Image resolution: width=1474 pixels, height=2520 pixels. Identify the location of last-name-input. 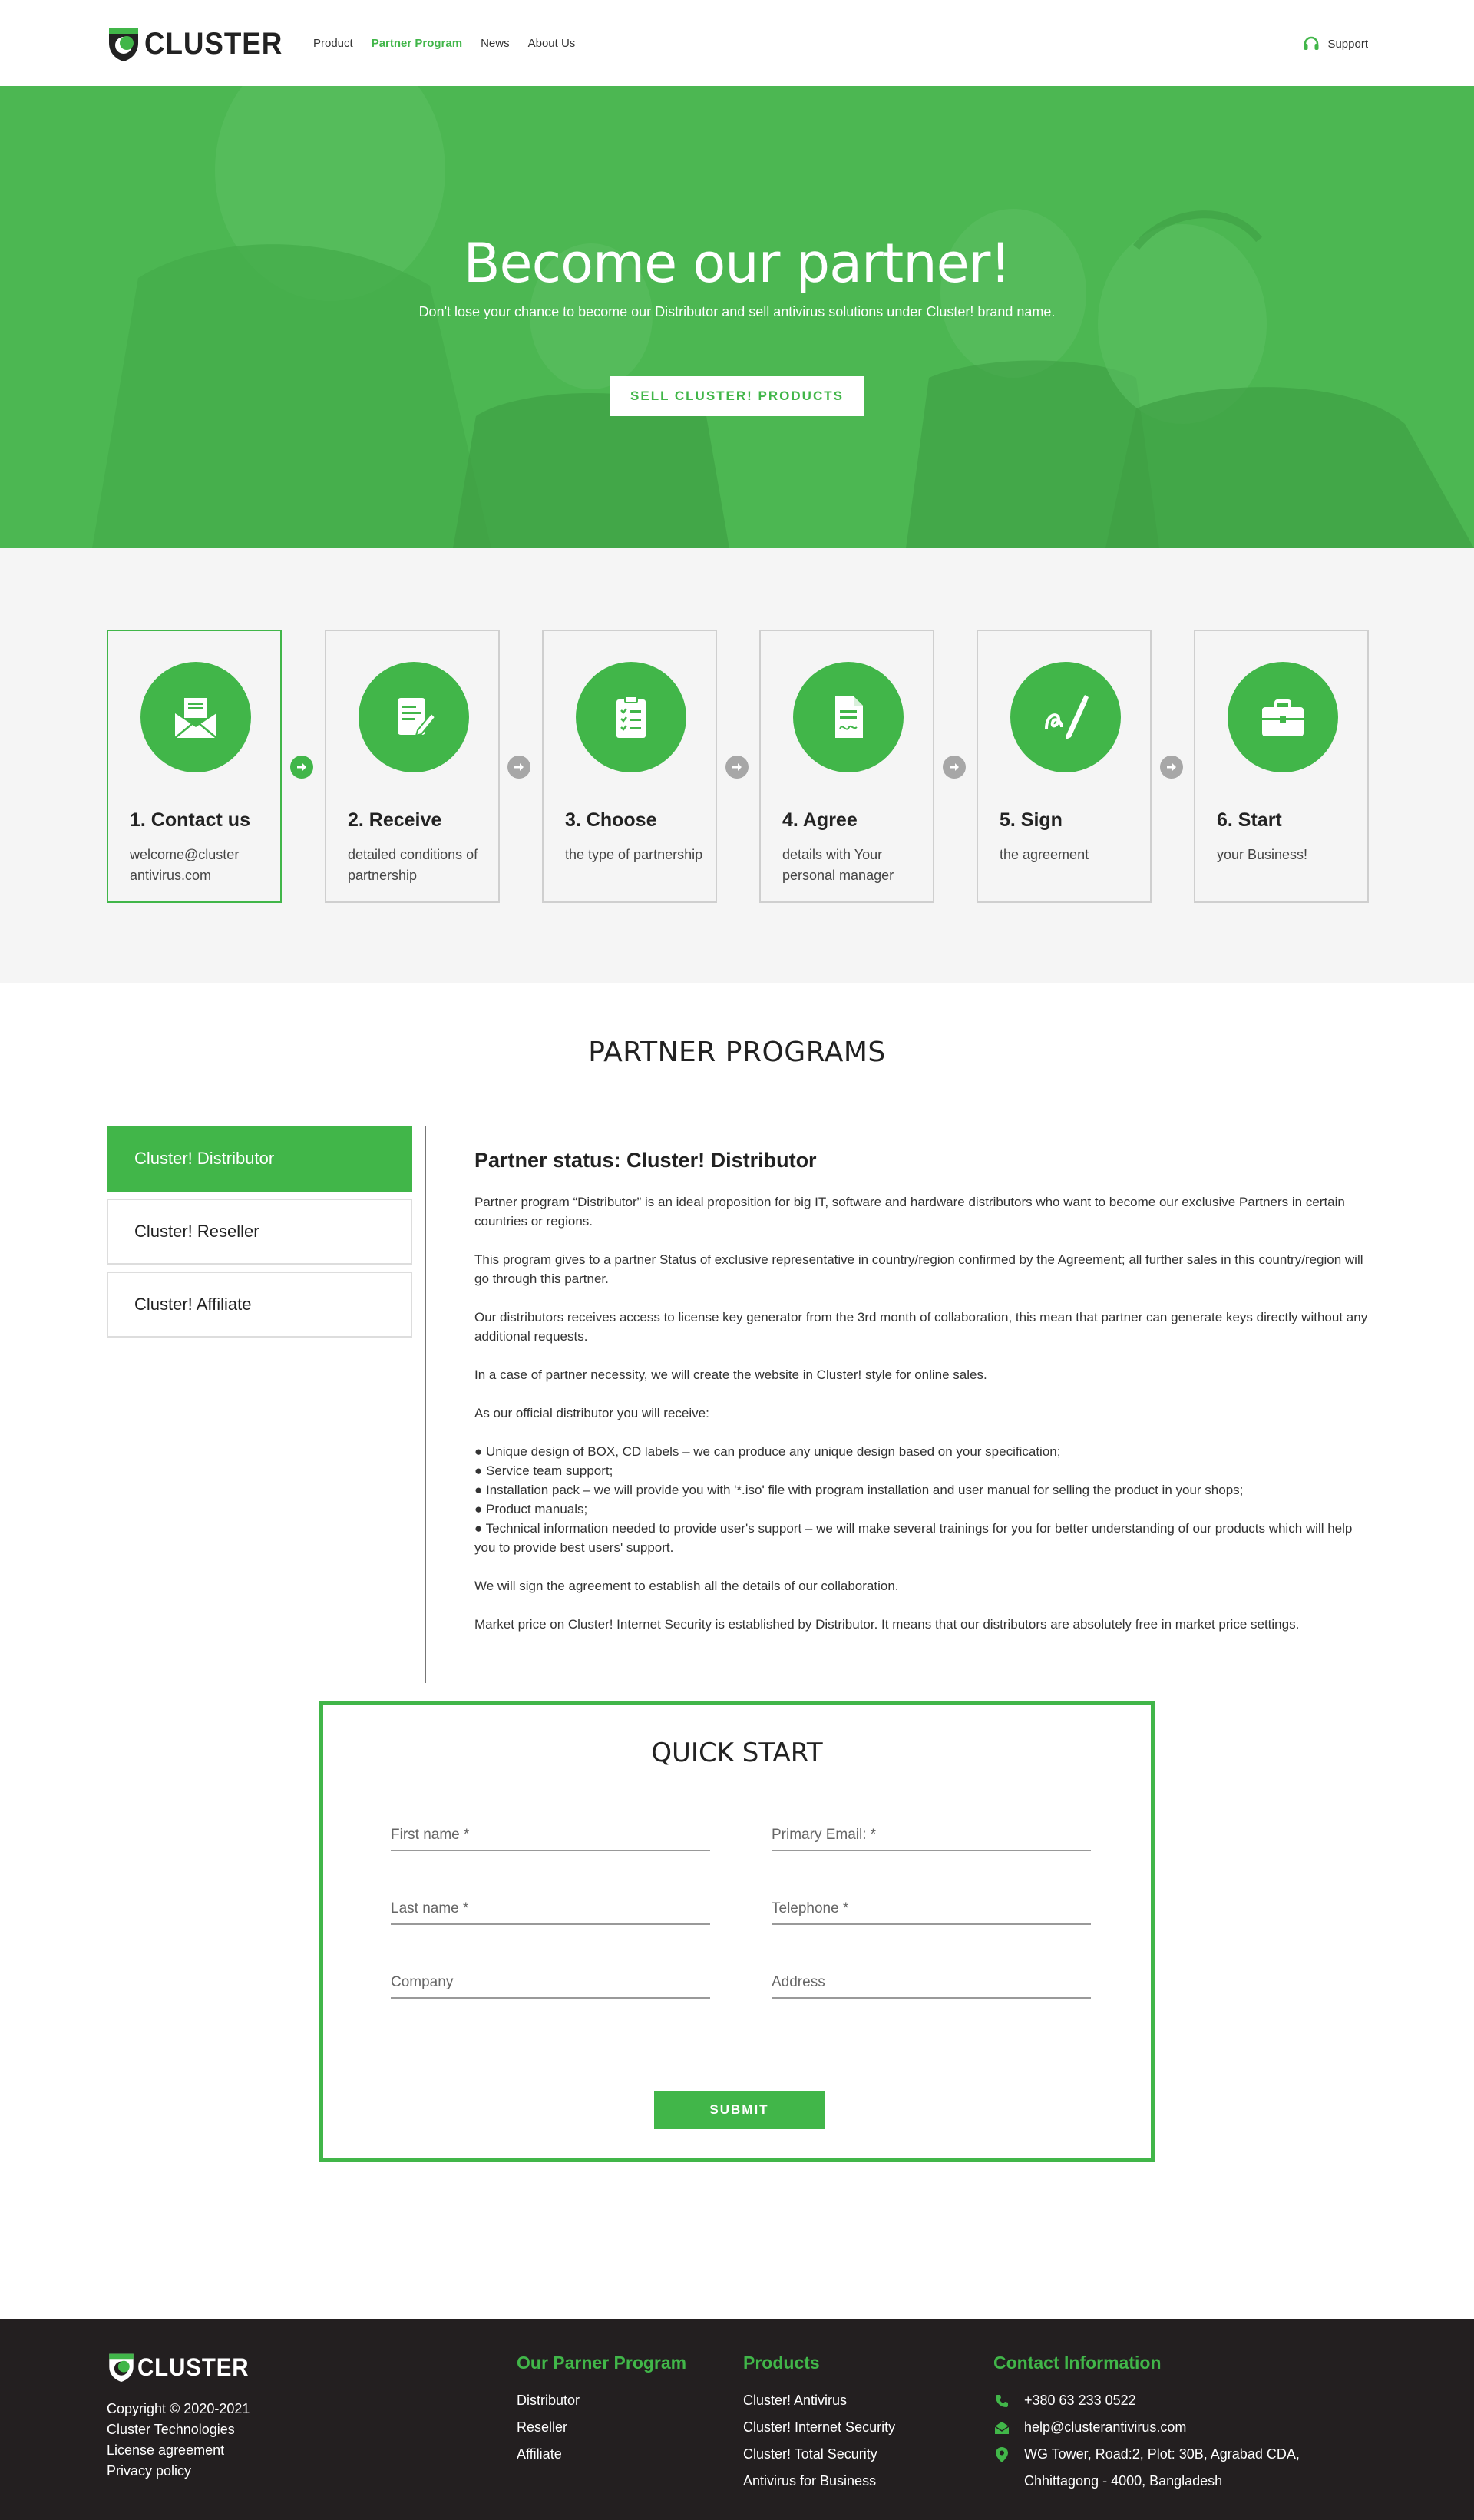
(550, 1908).